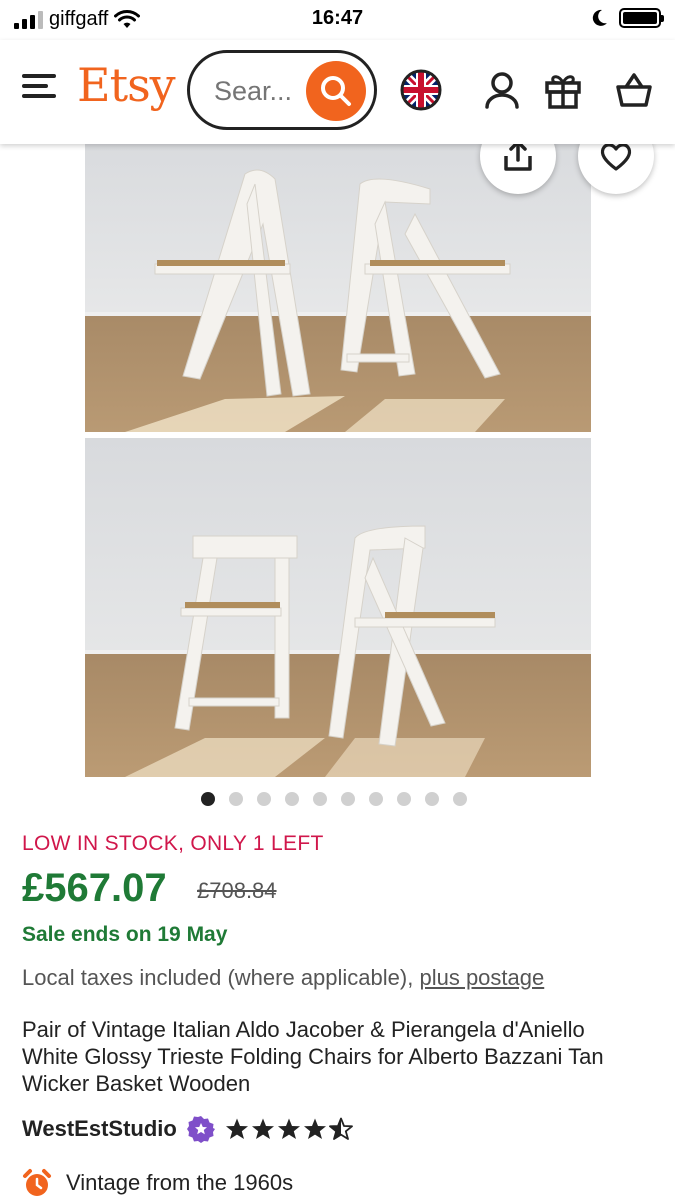 Image resolution: width=675 pixels, height=1200 pixels. I want to click on app-header: Etsy, so click(337, 92).